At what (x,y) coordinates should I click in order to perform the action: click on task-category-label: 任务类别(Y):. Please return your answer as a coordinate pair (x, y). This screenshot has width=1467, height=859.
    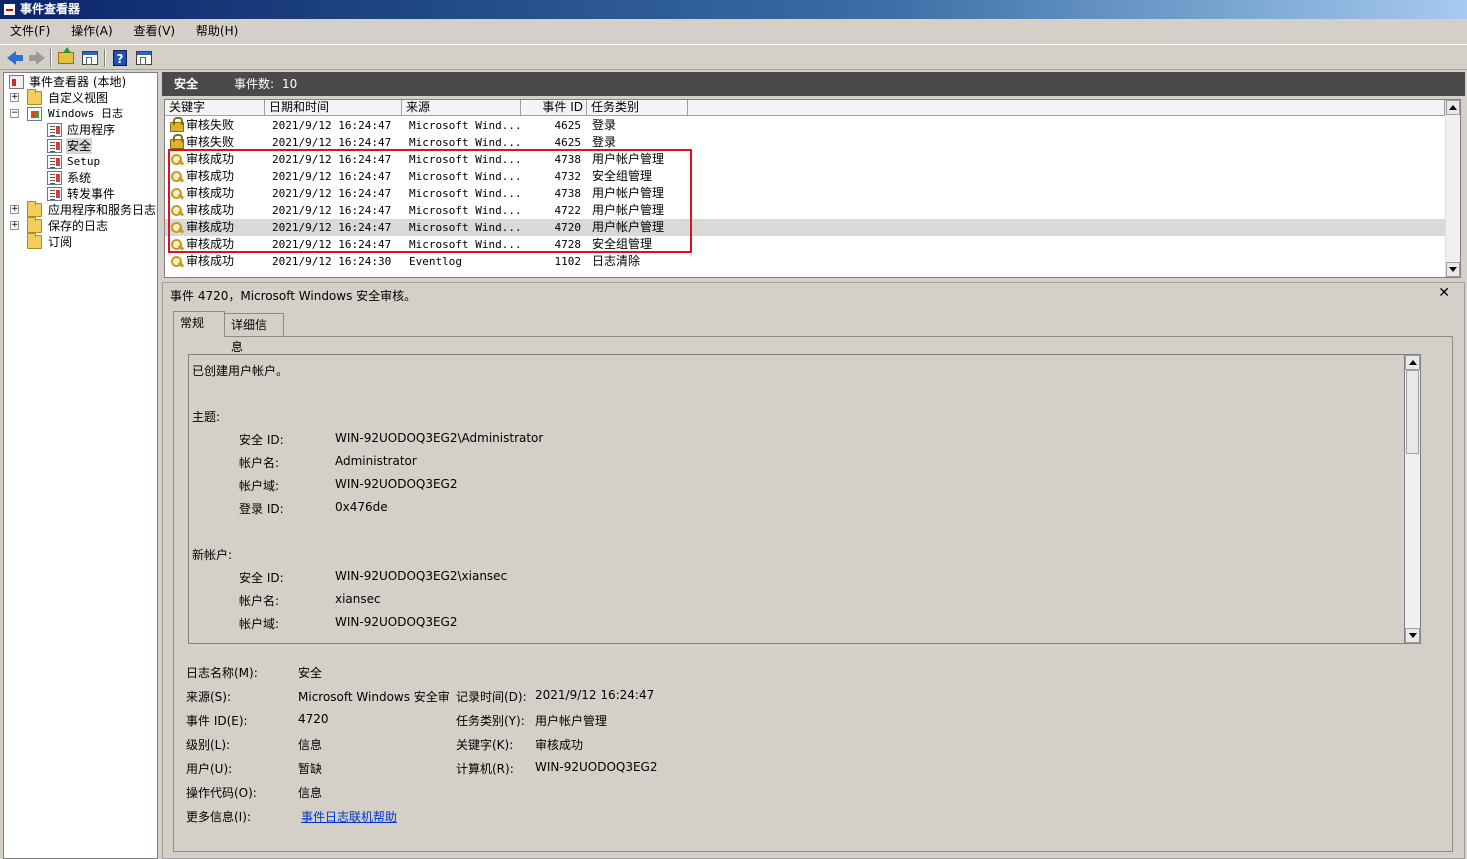
    Looking at the image, I should click on (490, 721).